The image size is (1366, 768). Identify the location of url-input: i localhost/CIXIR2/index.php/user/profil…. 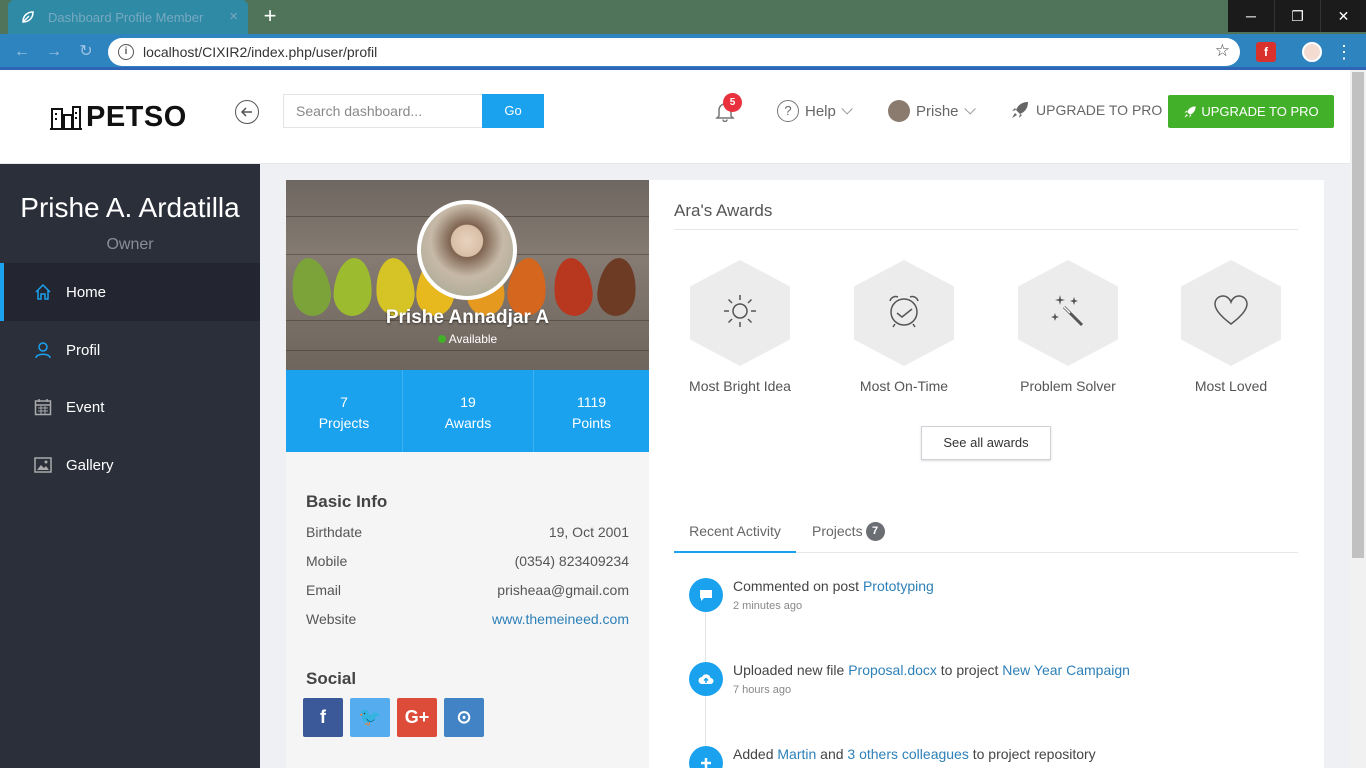
(674, 52).